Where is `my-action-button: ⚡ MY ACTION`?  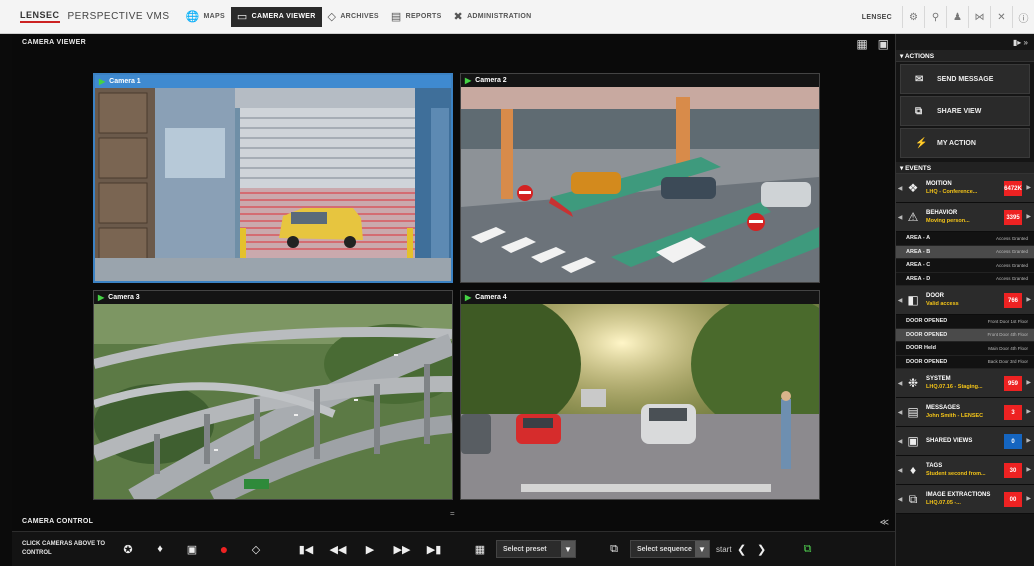 my-action-button: ⚡ MY ACTION is located at coordinates (965, 143).